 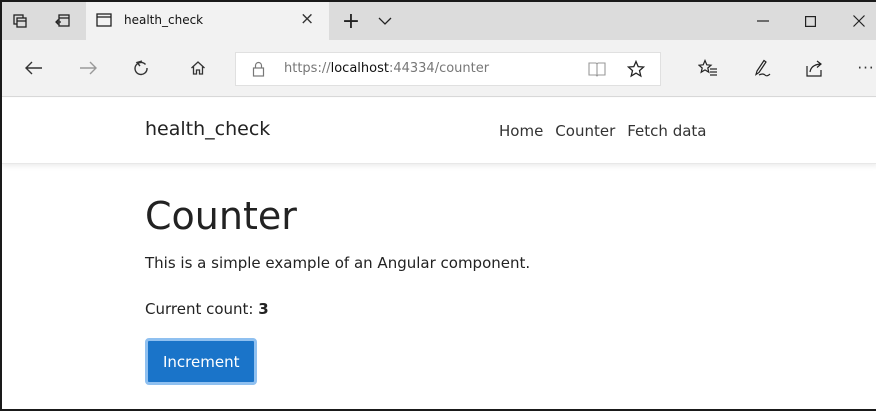 I want to click on nav-home: Home, so click(x=521, y=131).